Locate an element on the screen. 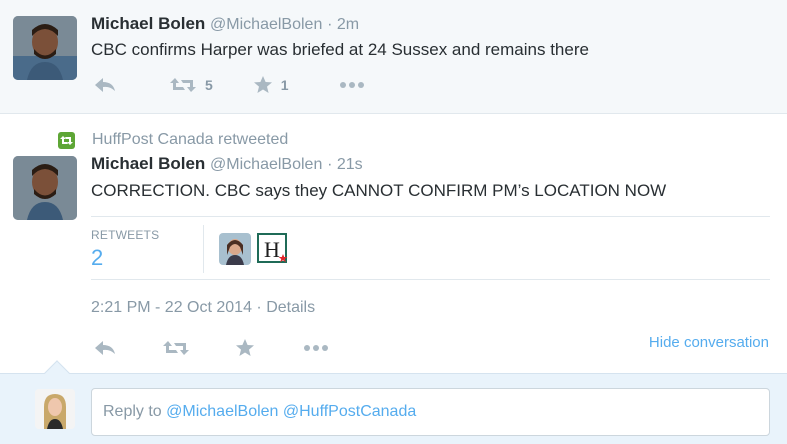  svg-text: H is located at coordinates (272, 249).